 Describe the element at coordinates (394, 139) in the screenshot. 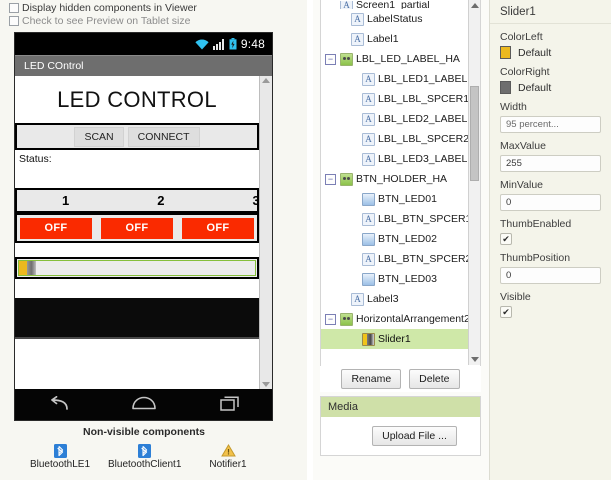

I see `tree-node: A LBL_LBL_SPCER2` at that location.